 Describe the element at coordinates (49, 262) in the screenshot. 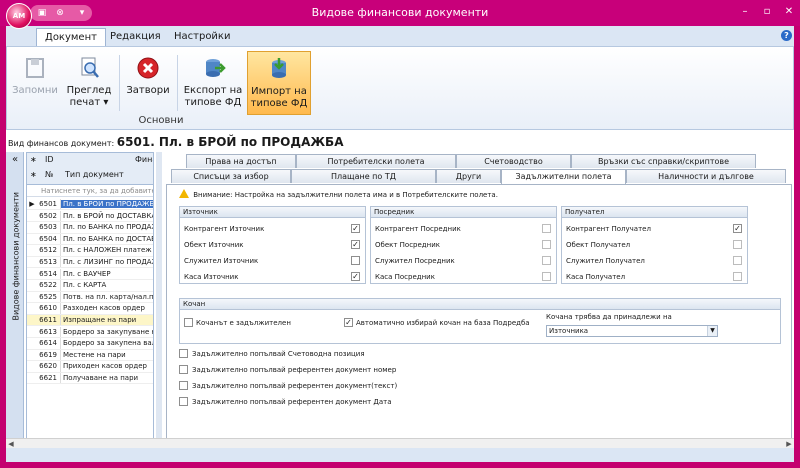

I see `row-id: 6513` at that location.